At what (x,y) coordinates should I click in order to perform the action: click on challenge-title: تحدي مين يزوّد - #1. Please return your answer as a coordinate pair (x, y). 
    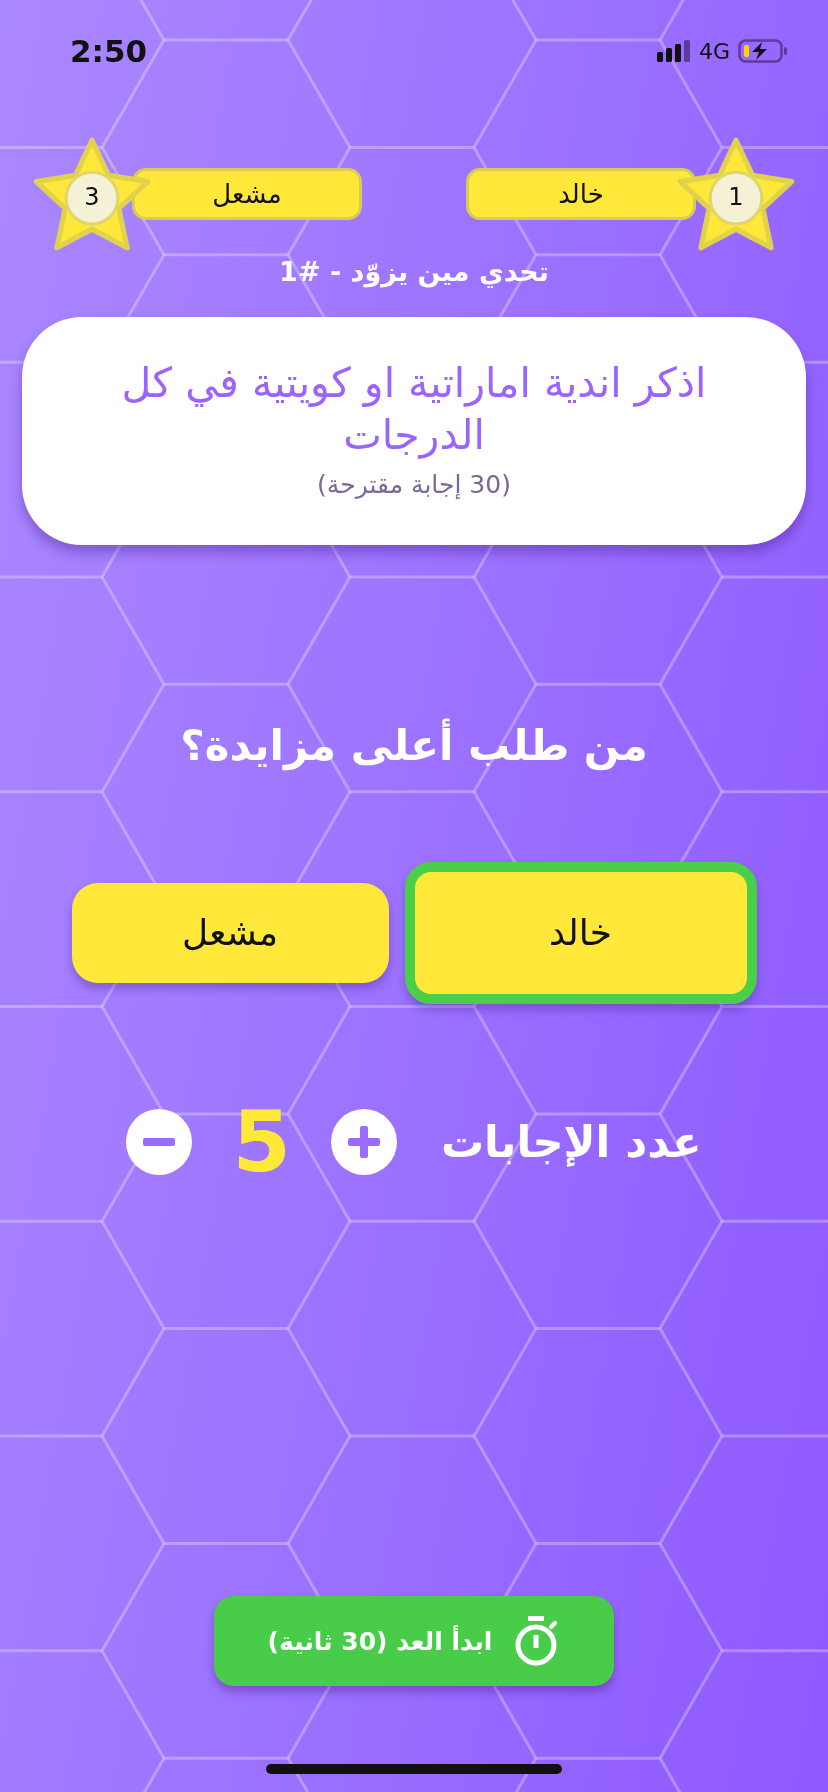
    Looking at the image, I should click on (414, 271).